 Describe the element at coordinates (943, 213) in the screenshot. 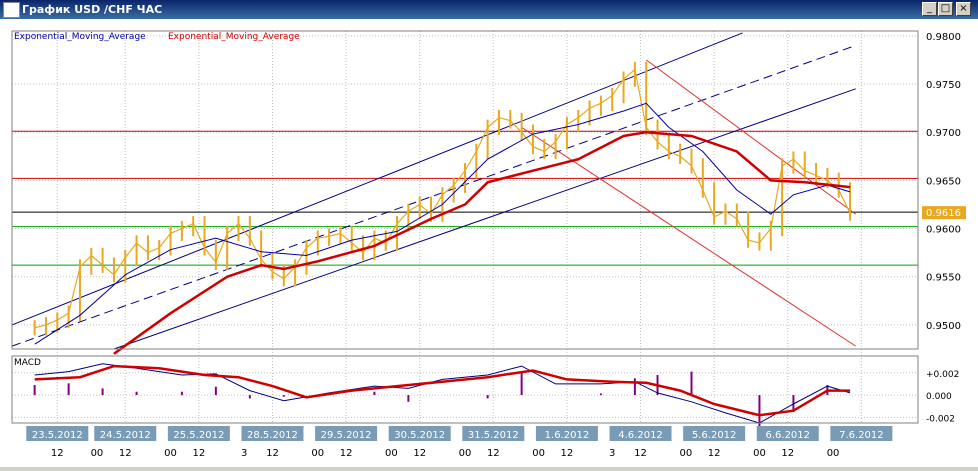

I see `current-price-text: 0.9616` at that location.